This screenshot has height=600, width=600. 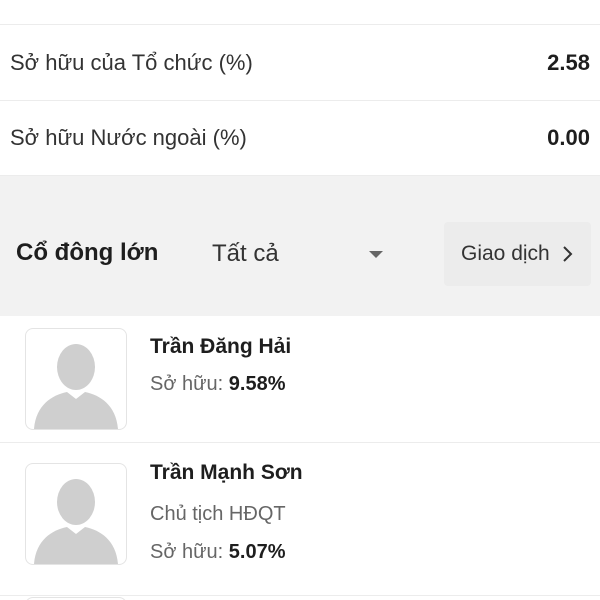 What do you see at coordinates (87, 252) in the screenshot?
I see `section-title: Cổ đông lớn` at bounding box center [87, 252].